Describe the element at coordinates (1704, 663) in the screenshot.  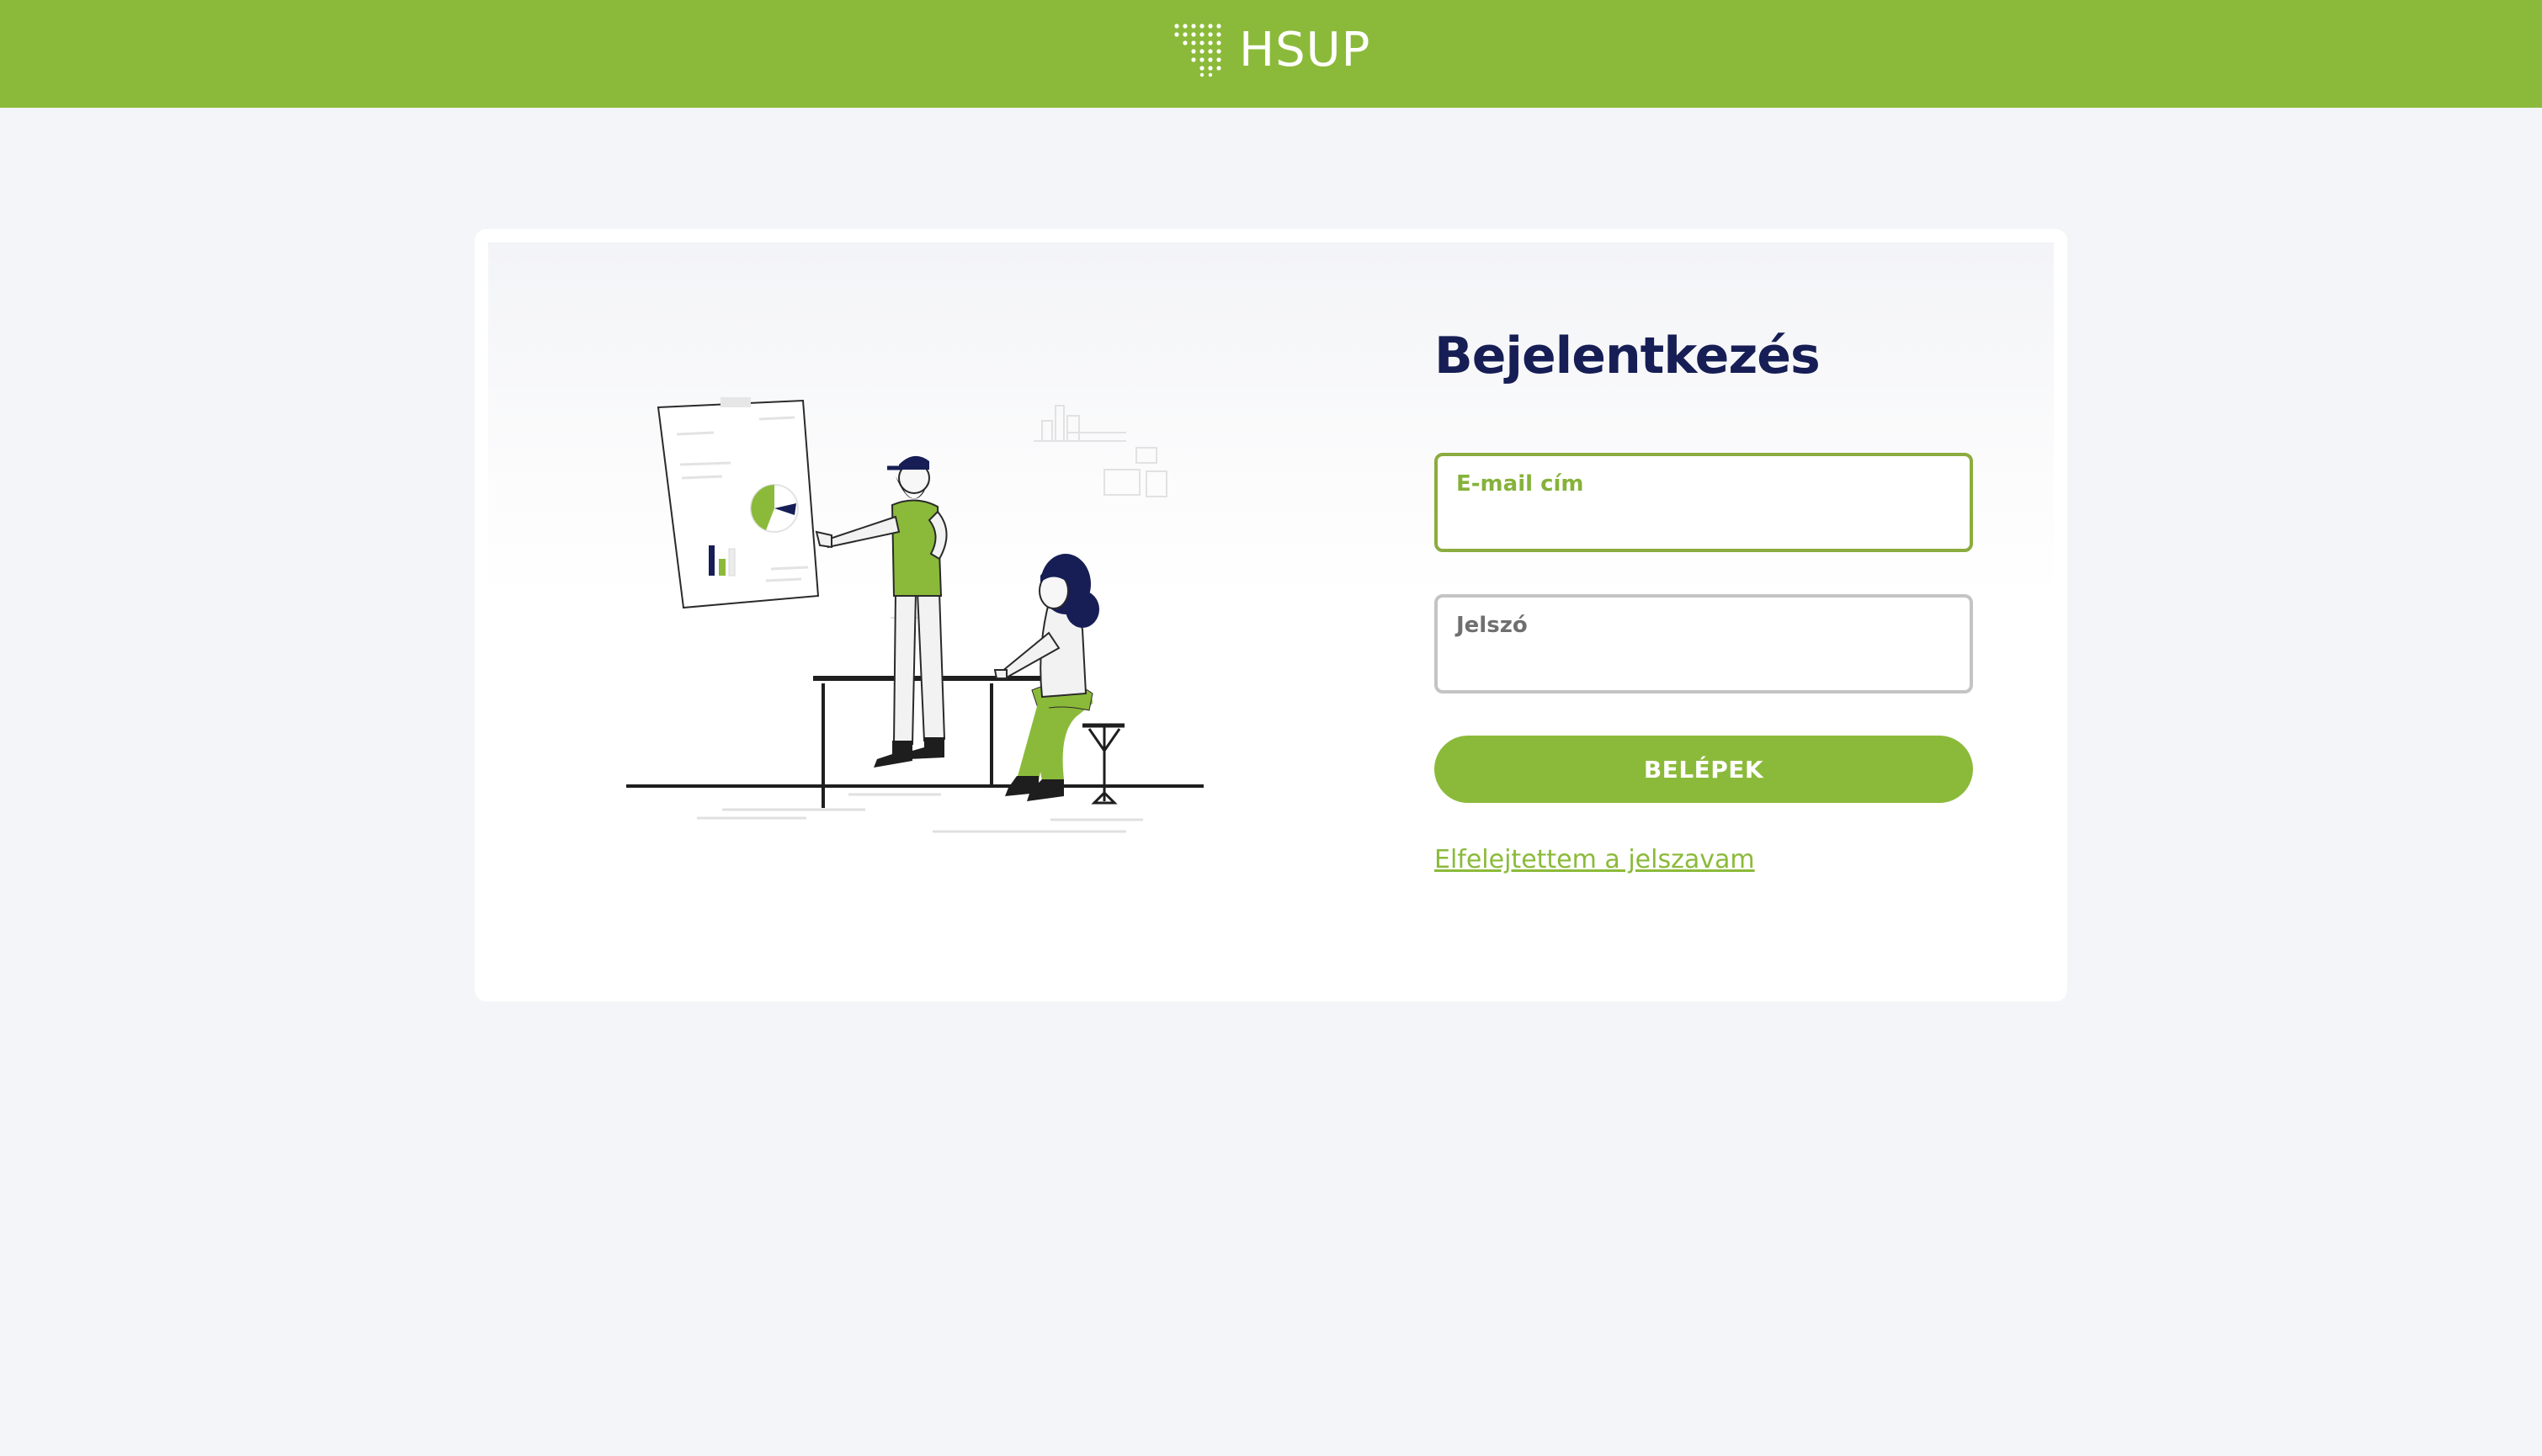
I see `password-input` at that location.